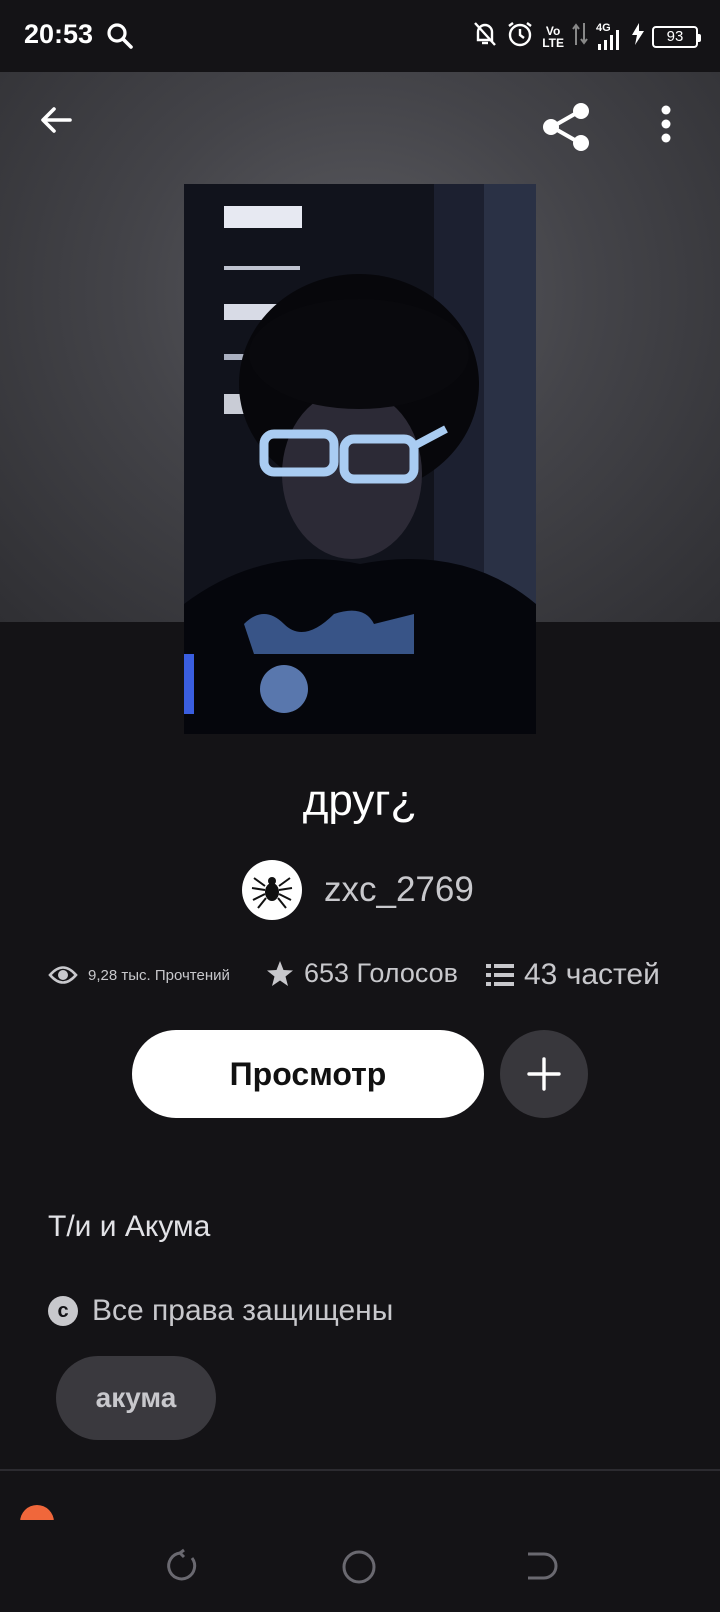 The image size is (720, 1612). I want to click on recent-apps-icon, so click(180, 1568).